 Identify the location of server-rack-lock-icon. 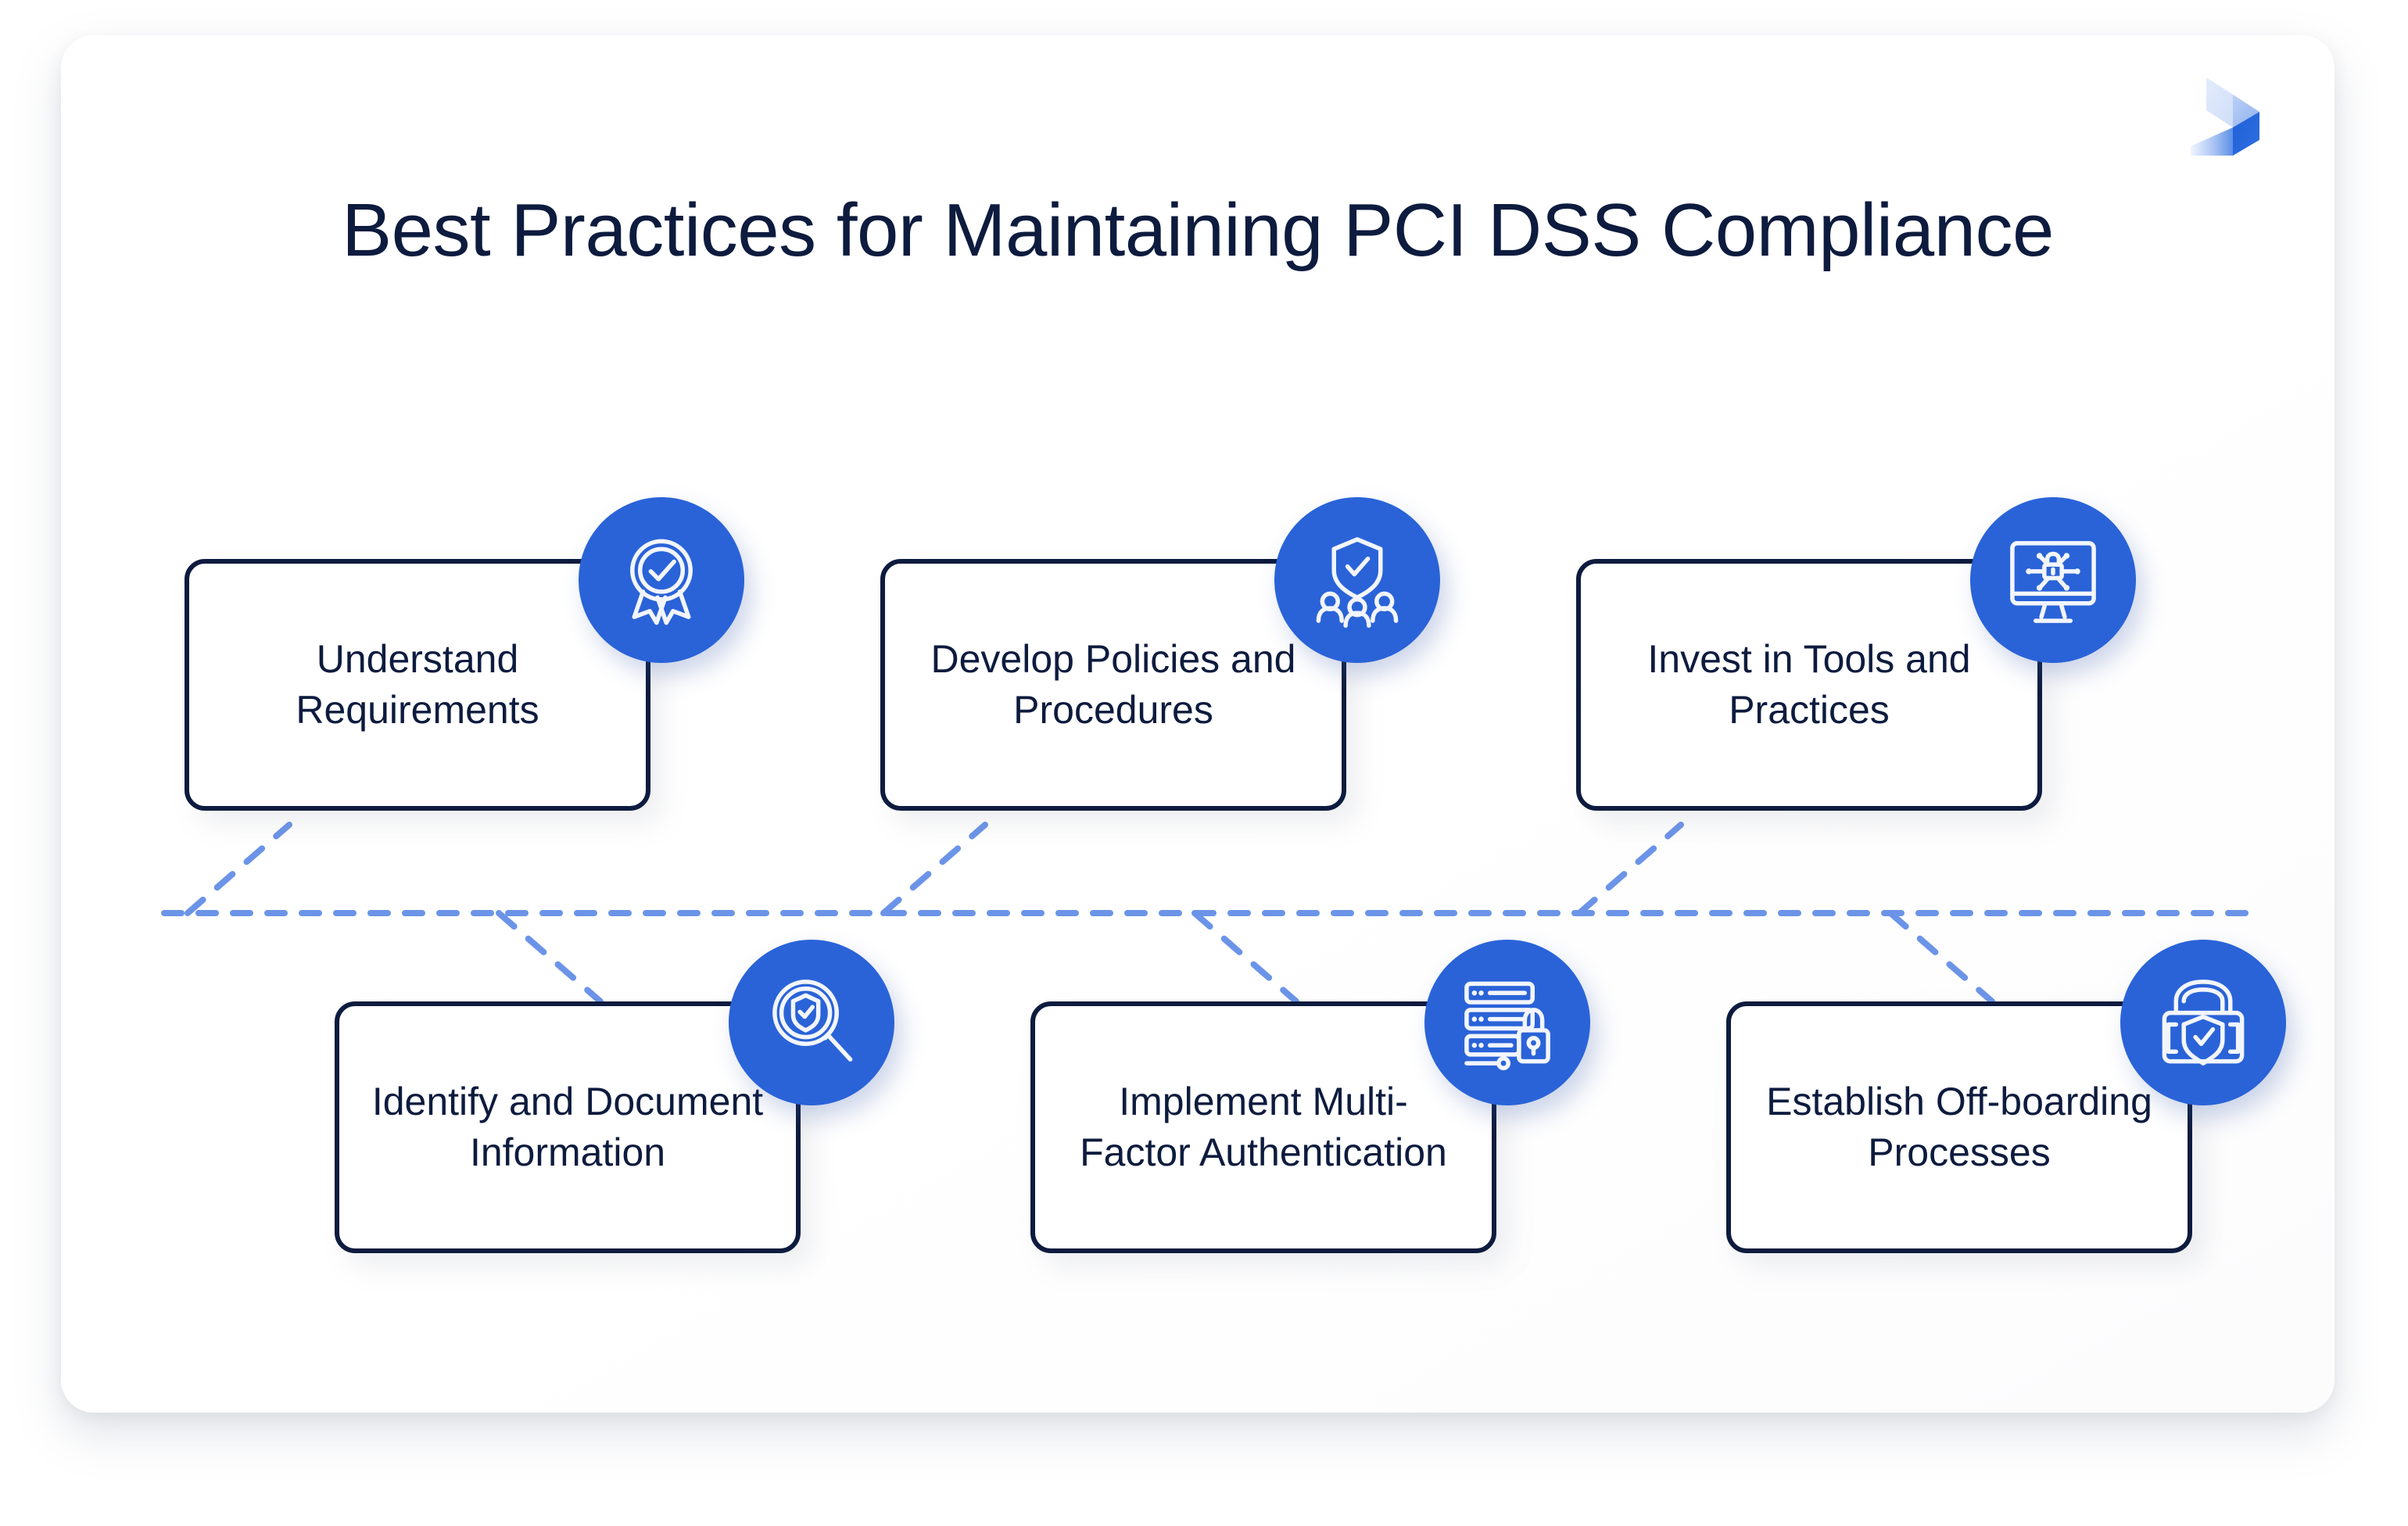
(1507, 1022).